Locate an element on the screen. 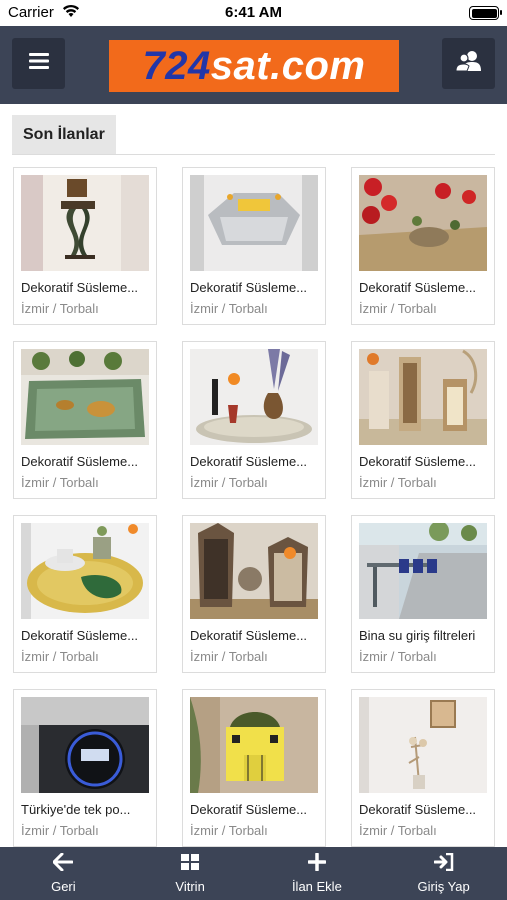 The image size is (507, 900). listing-card: Türkiye'de tek po... İzmir / Torbalı is located at coordinates (85, 768).